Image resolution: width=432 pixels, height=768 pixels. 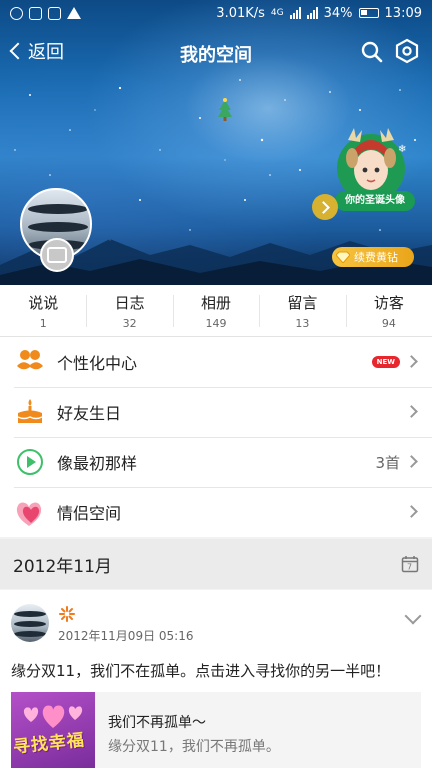 I want to click on stat-blog: 日志 32, so click(x=129, y=310).